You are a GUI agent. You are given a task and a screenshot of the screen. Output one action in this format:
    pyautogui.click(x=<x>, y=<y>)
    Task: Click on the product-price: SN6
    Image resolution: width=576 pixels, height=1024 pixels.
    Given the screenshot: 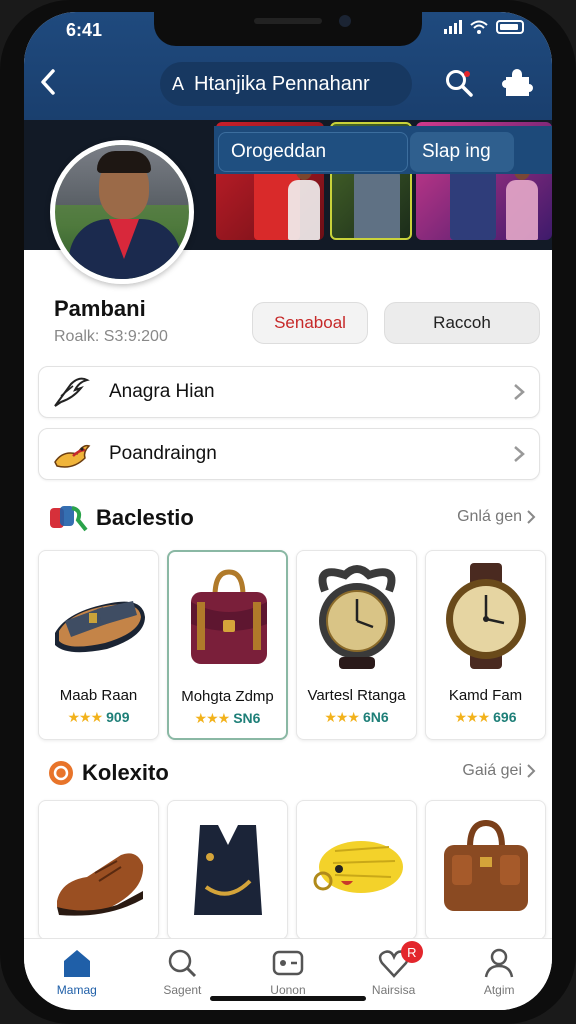 What is the action you would take?
    pyautogui.click(x=247, y=718)
    